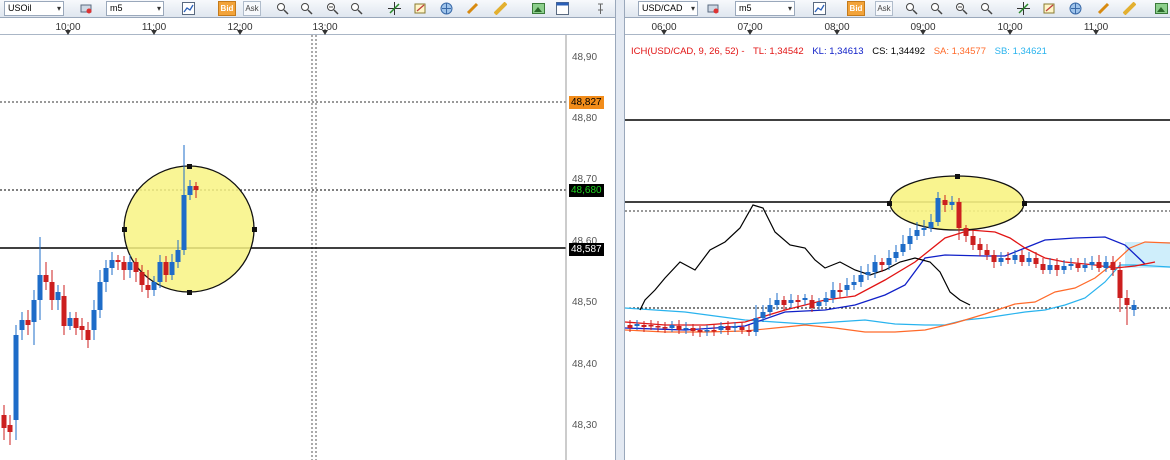 The image size is (1170, 460). Describe the element at coordinates (620, 230) in the screenshot. I see `pane-splitter` at that location.